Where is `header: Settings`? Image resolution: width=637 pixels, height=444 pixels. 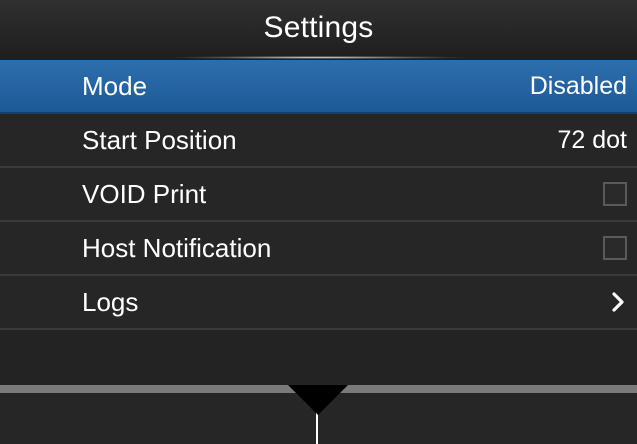 header: Settings is located at coordinates (318, 30).